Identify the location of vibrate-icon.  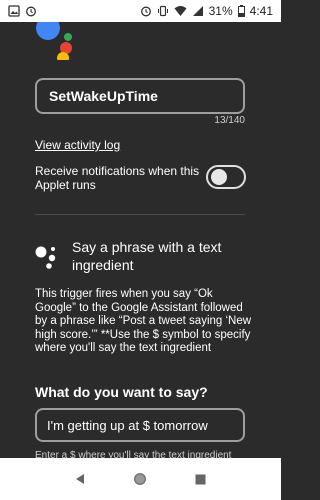
(162, 11).